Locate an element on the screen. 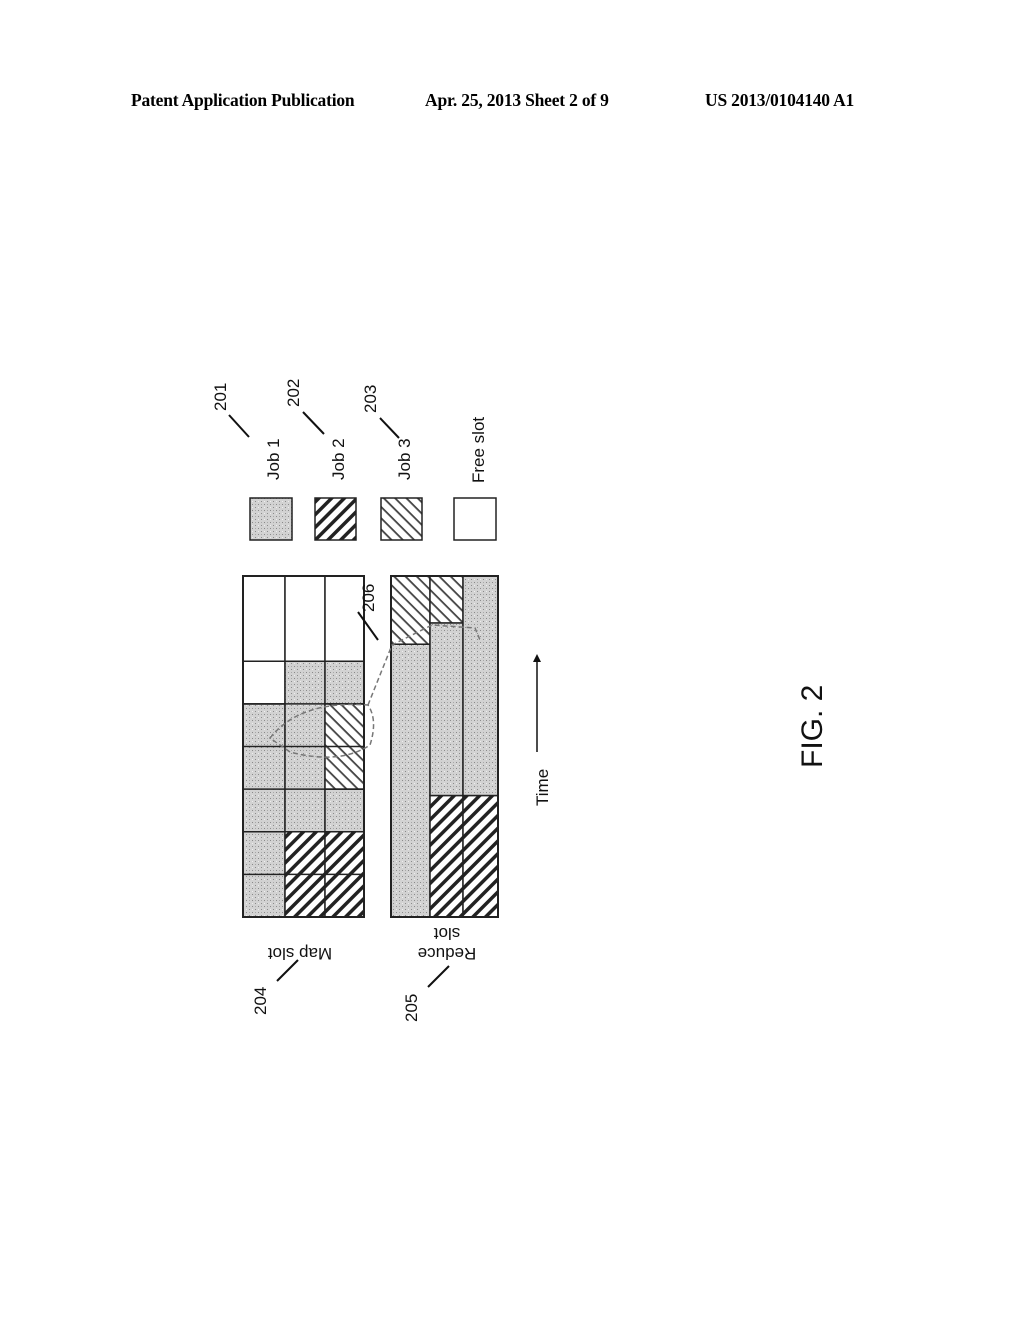  reduce-slot-label-line2: slot is located at coordinates (447, 933).